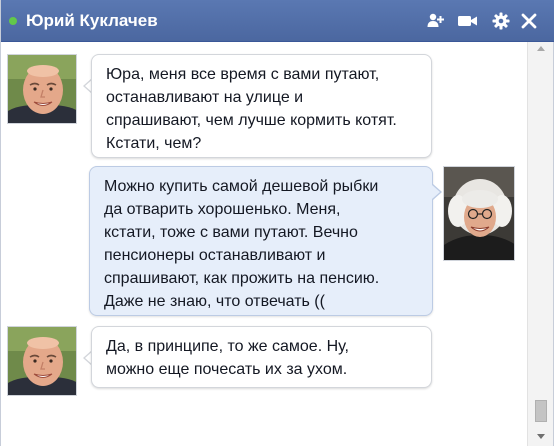  What do you see at coordinates (435, 21) in the screenshot?
I see `add-friend-icon` at bounding box center [435, 21].